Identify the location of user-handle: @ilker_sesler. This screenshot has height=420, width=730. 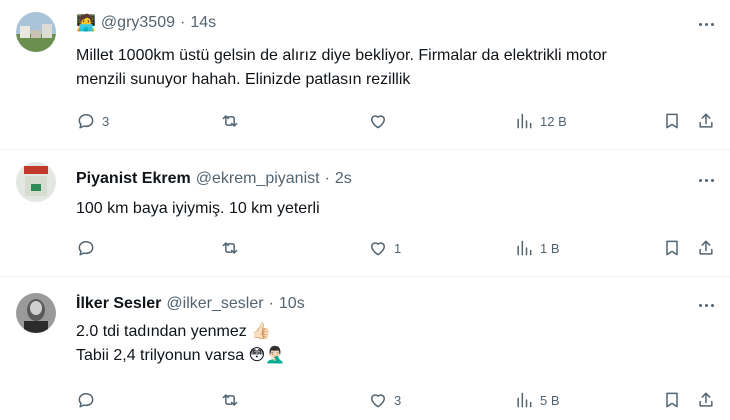
(214, 304).